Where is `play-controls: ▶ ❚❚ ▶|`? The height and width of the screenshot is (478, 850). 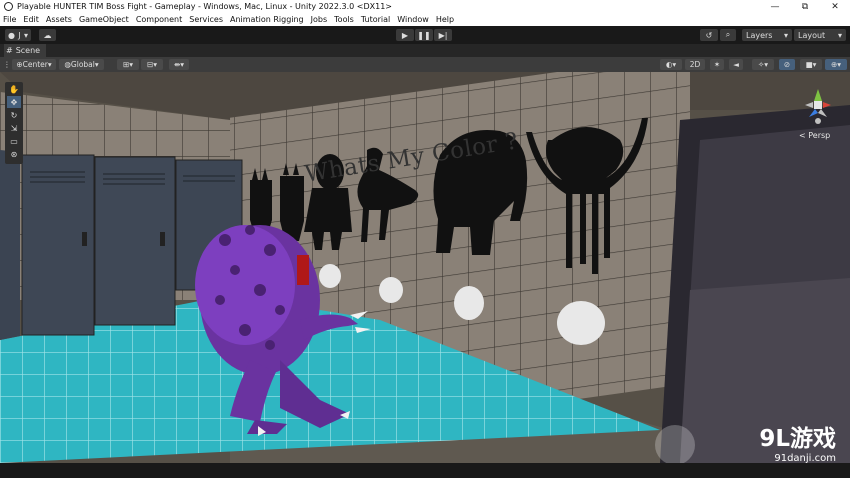
play-controls: ▶ ❚❚ ▶| is located at coordinates (424, 35).